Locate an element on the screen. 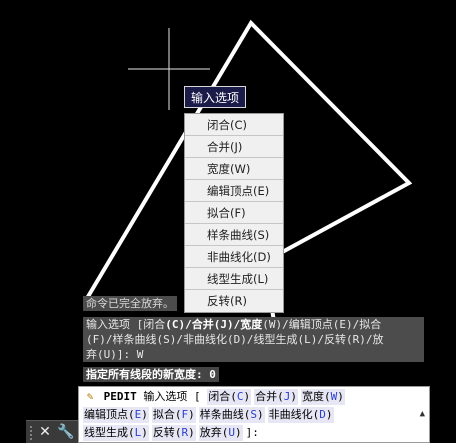  history-prompt-selected: (C)/合并(J)/宽度 is located at coordinates (214, 324).